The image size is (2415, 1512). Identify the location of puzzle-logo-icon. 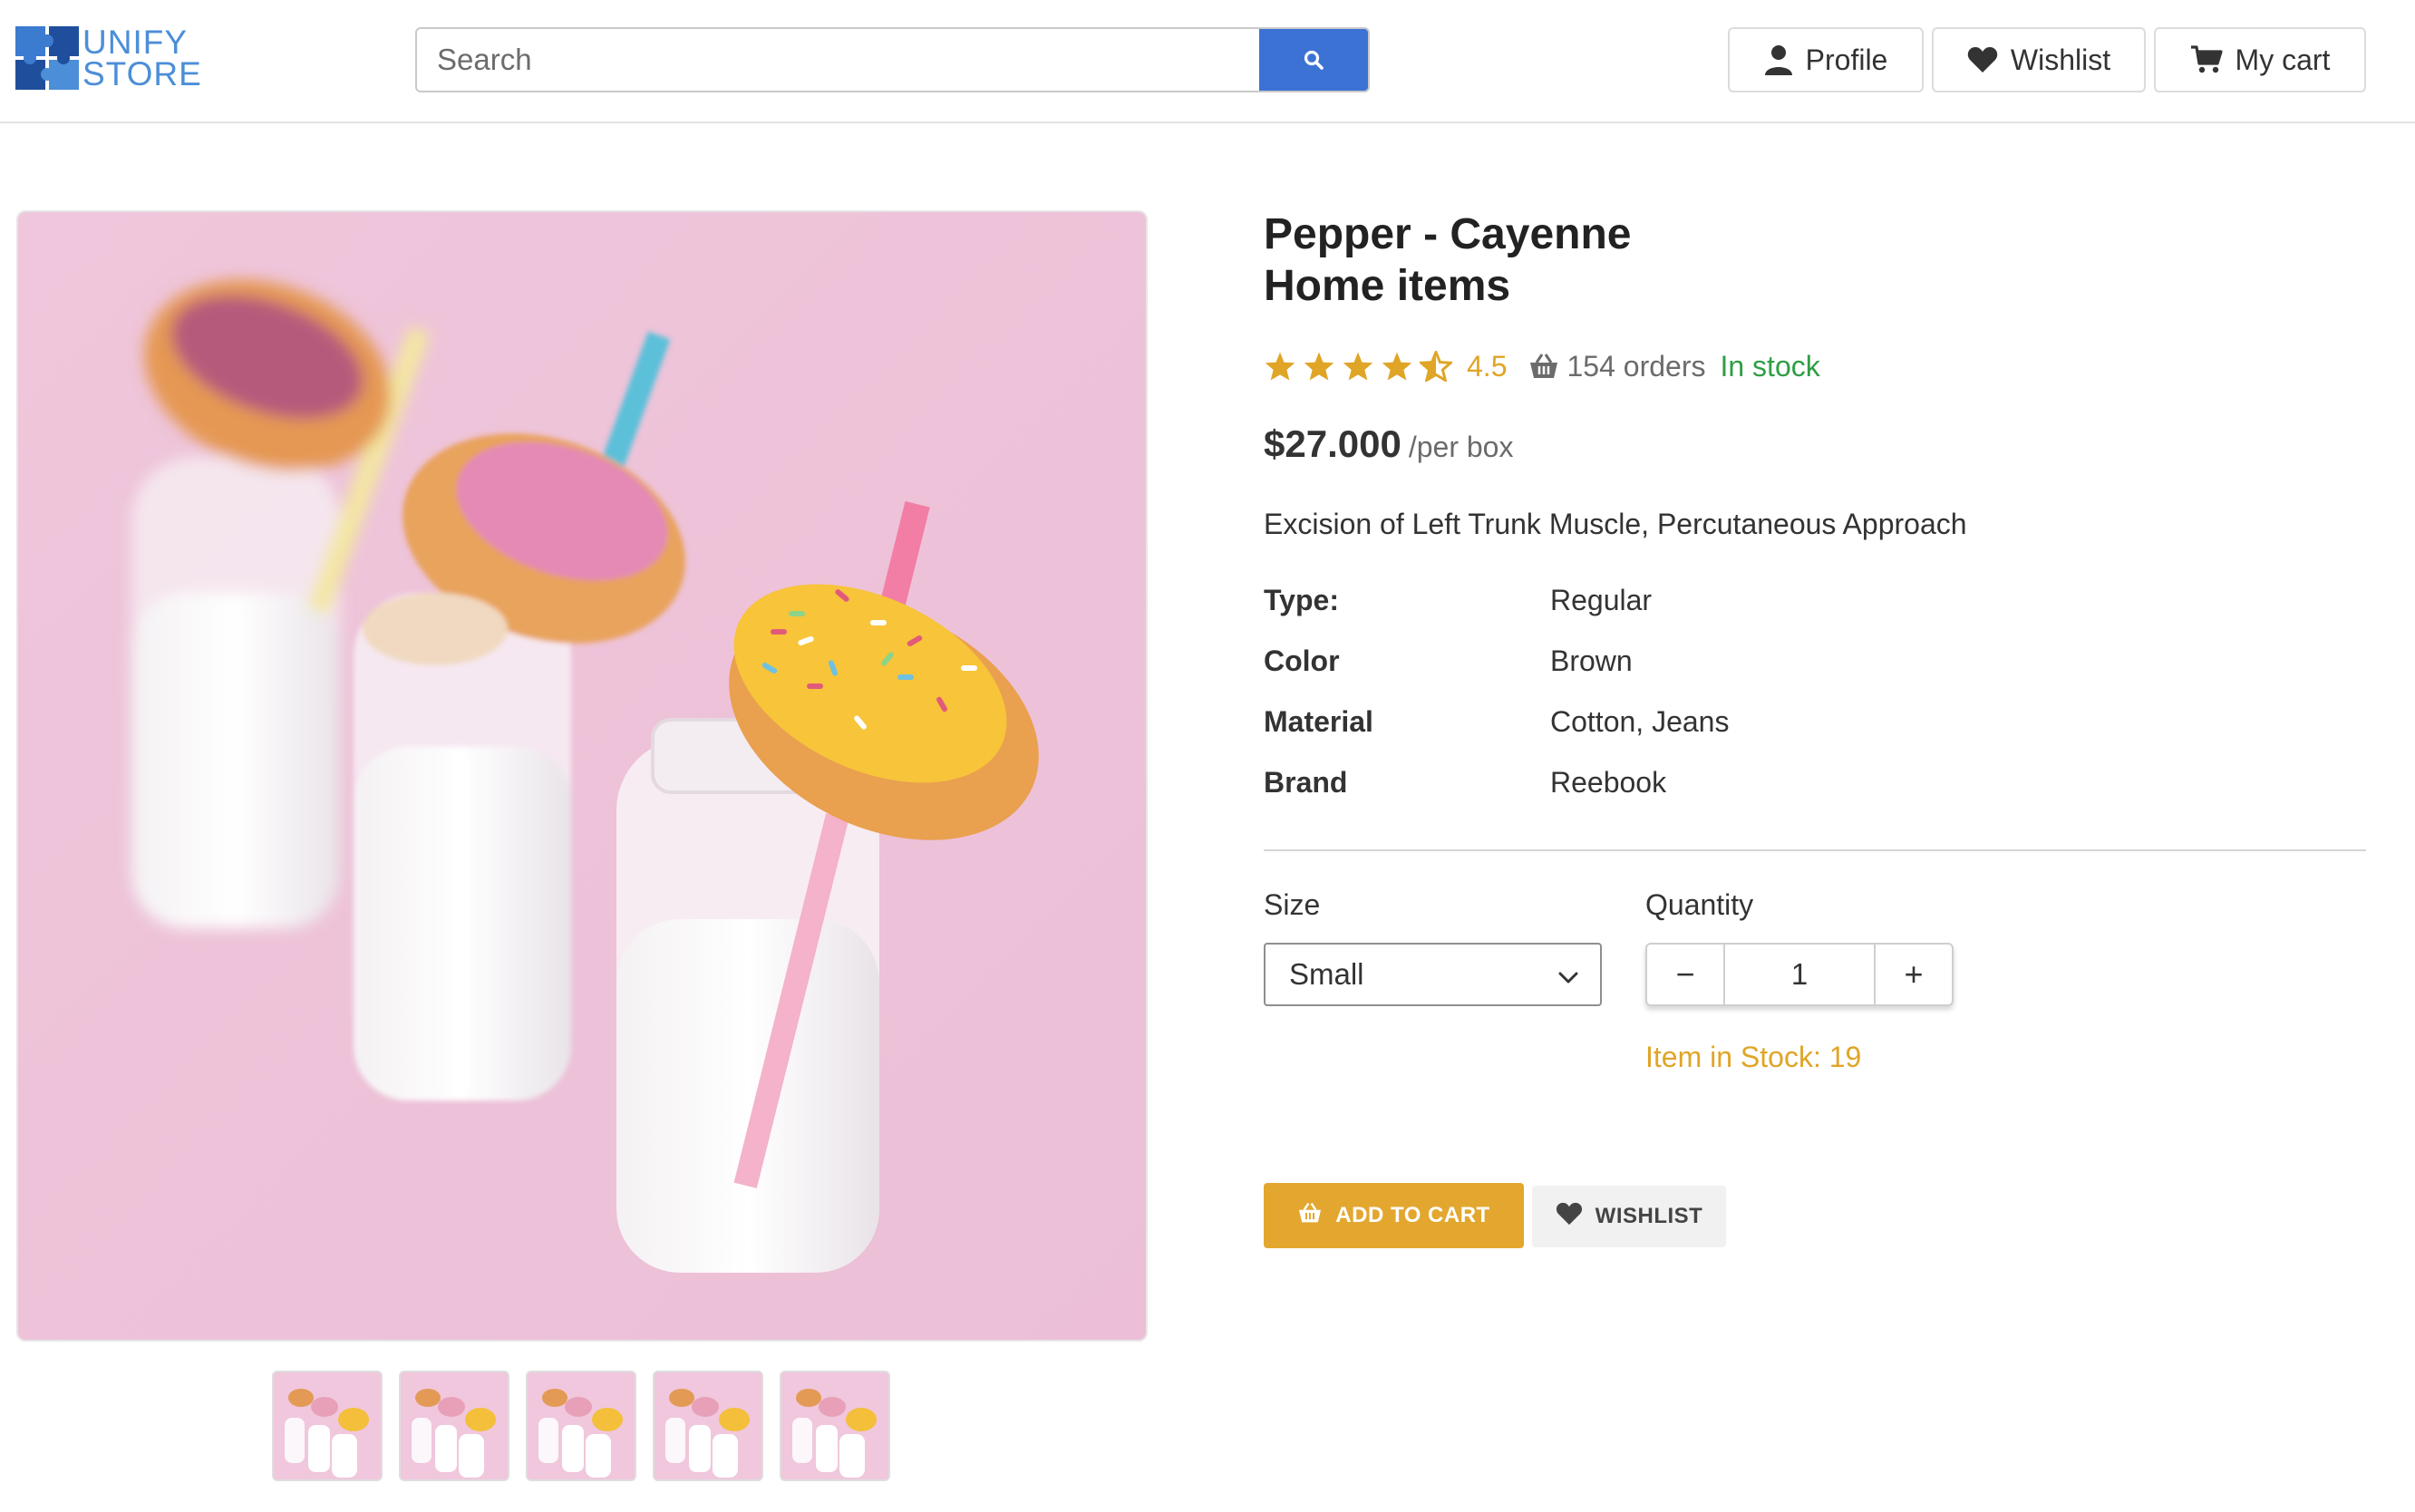
(47, 58).